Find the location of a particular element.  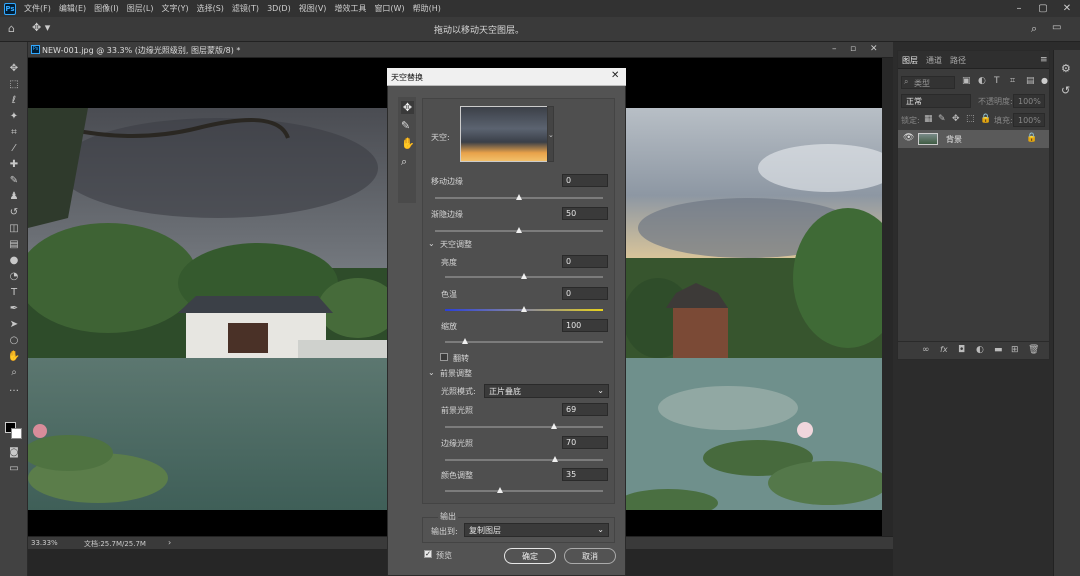

menu-filter: 滤镜(T) is located at coordinates (245, 8).